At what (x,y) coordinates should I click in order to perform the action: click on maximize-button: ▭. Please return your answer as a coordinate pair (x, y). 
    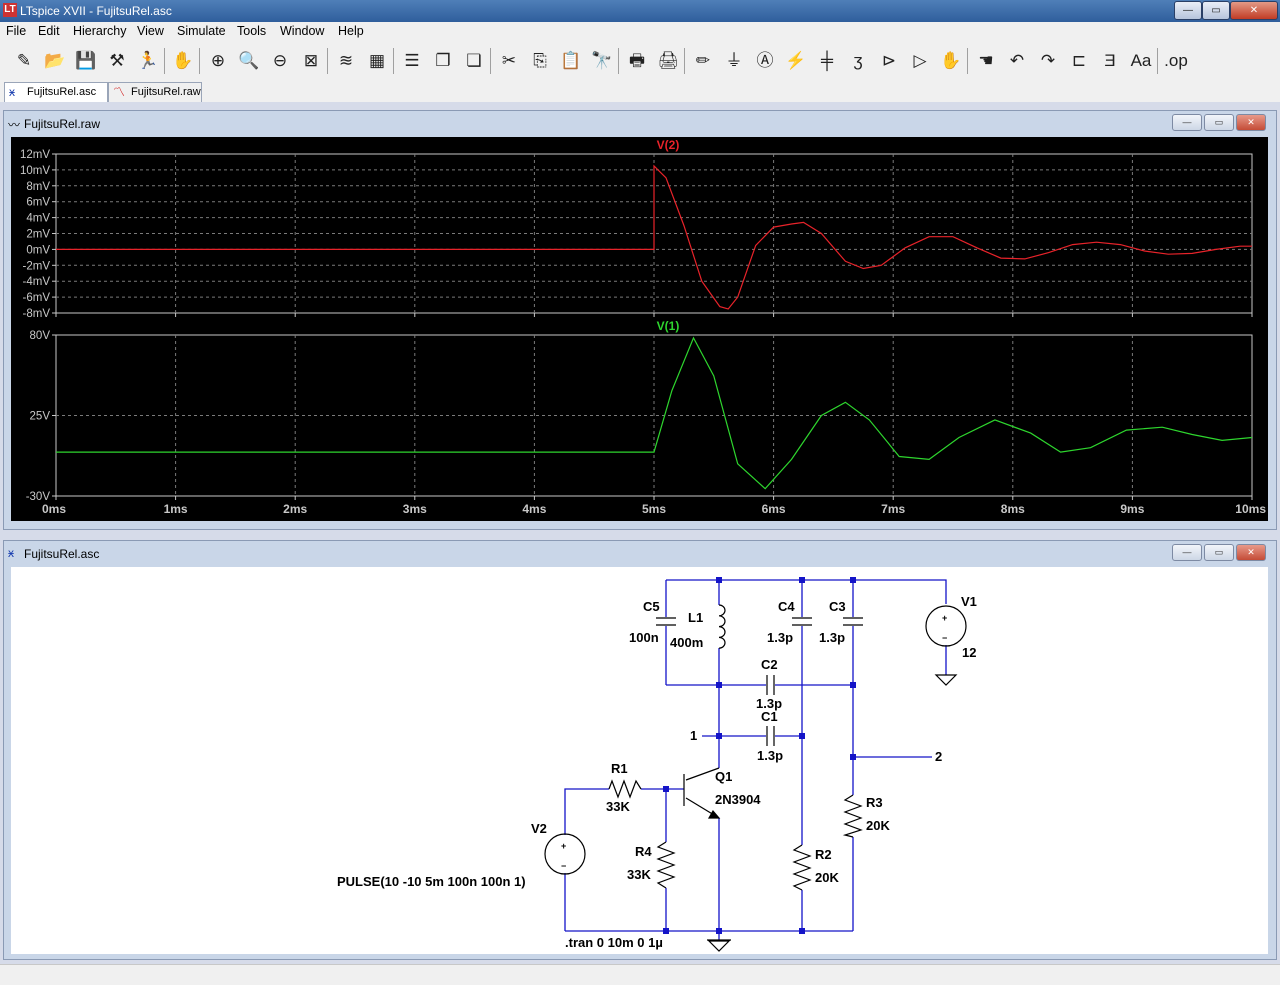
    Looking at the image, I should click on (1216, 10).